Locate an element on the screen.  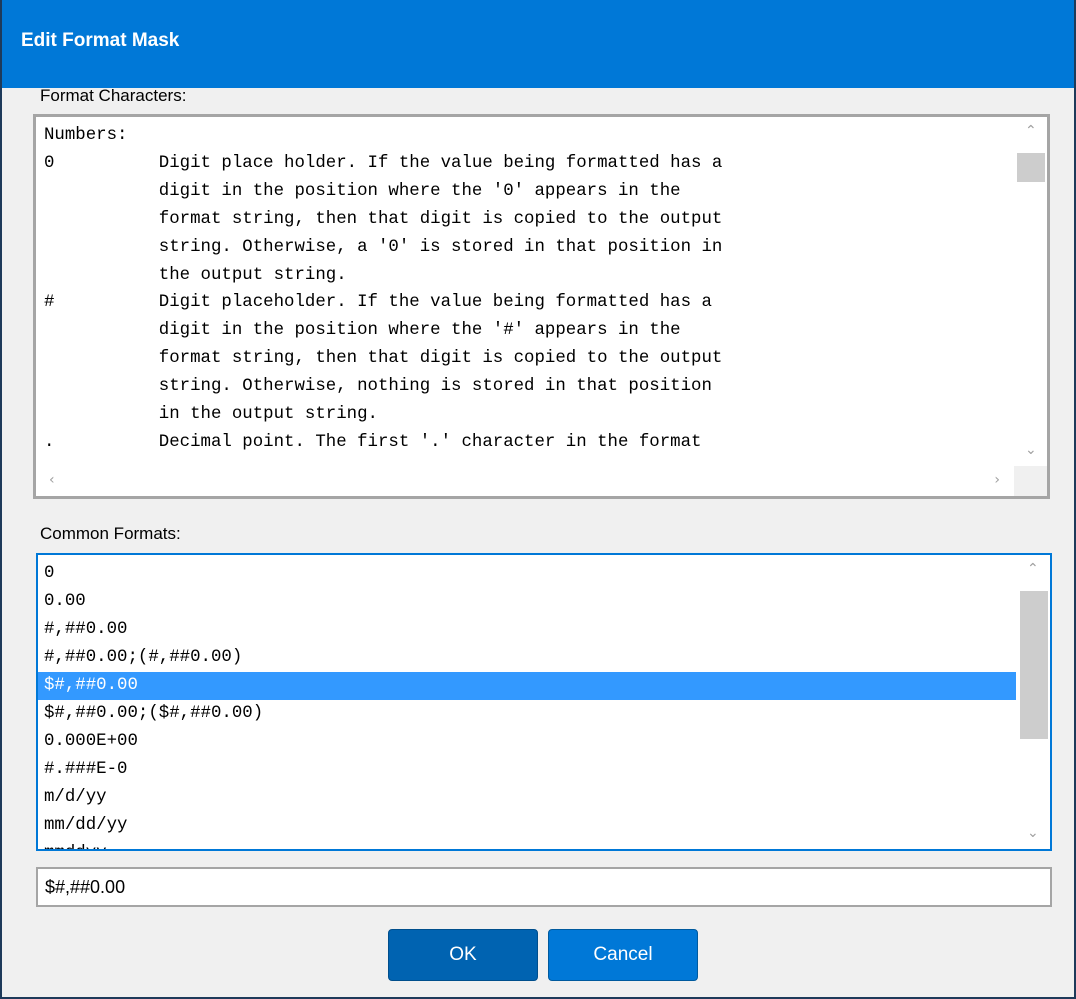
common-formats-vscrollbar: ⌃ ⌄ is located at coordinates (1033, 702).